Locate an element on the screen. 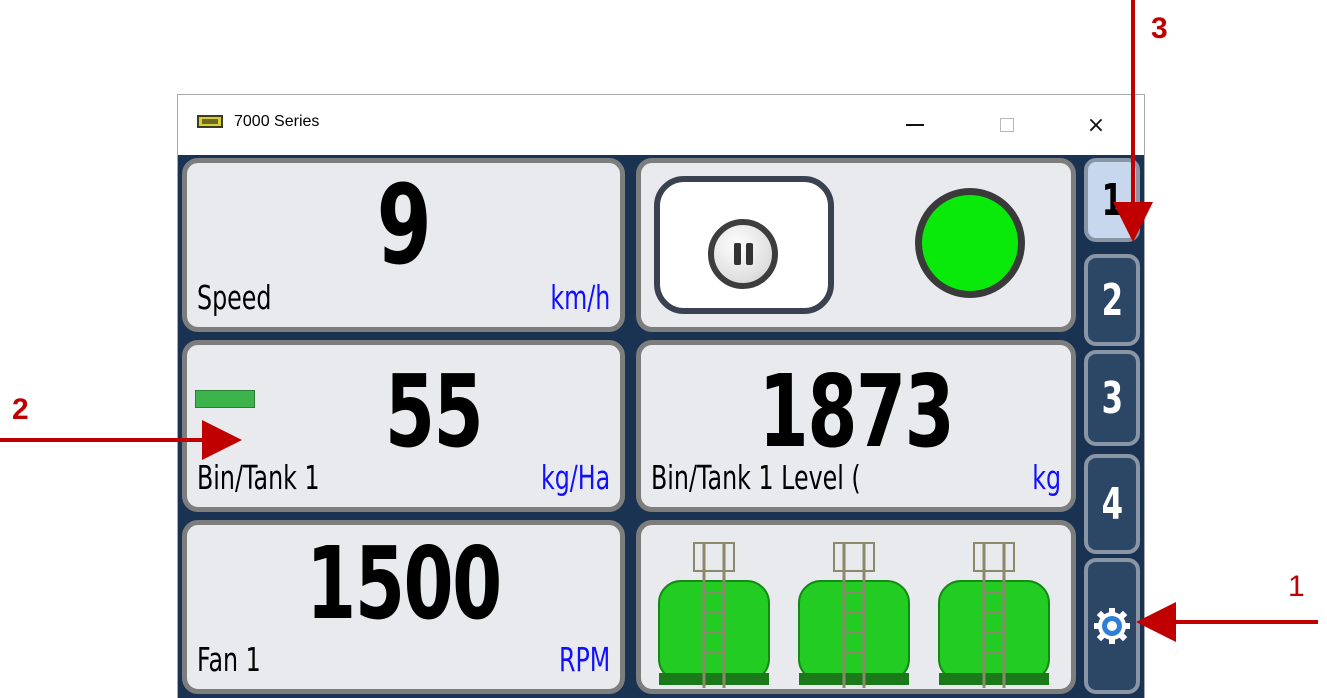 The image size is (1327, 698). speed-value: 9 is located at coordinates (404, 225).